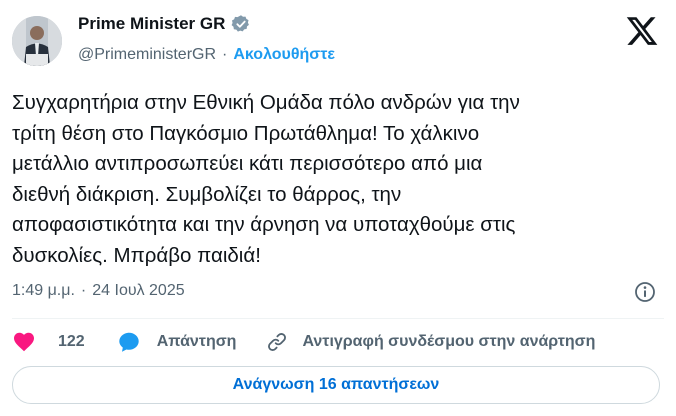 The image size is (676, 416). What do you see at coordinates (338, 318) in the screenshot?
I see `divider` at bounding box center [338, 318].